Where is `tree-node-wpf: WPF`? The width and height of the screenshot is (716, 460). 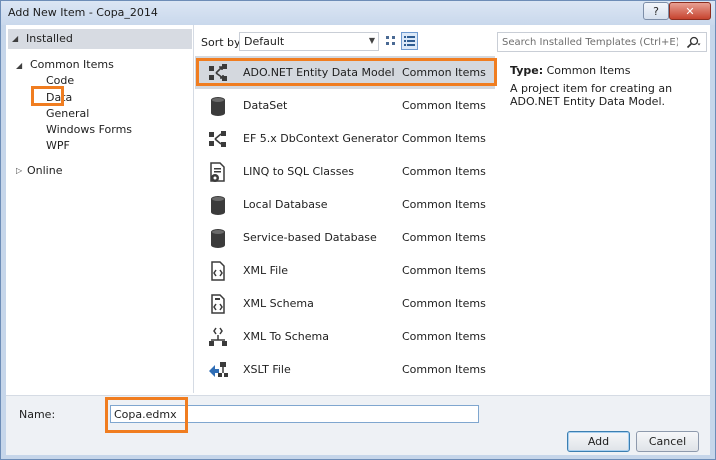 tree-node-wpf: WPF is located at coordinates (58, 145).